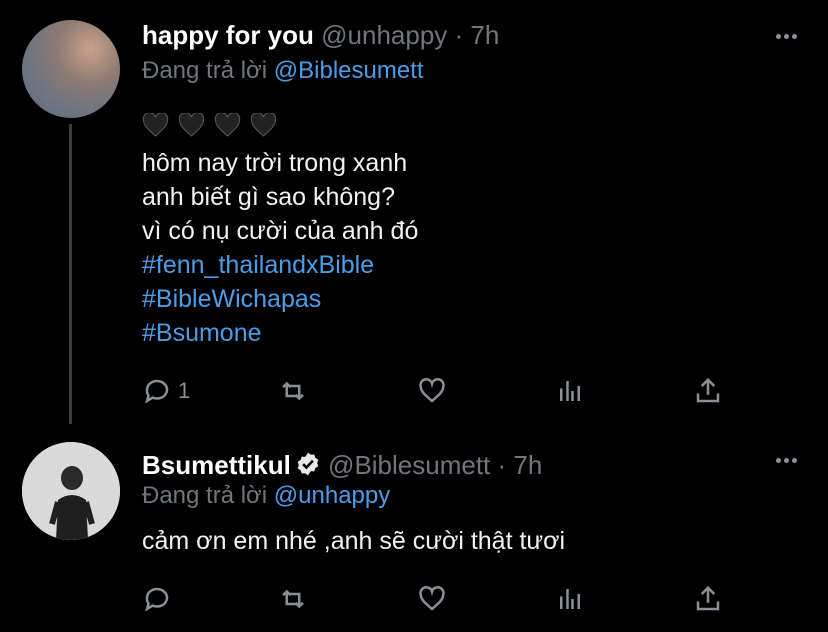 Image resolution: width=828 pixels, height=632 pixels. Describe the element at coordinates (320, 35) in the screenshot. I see `tweet-header: happy for you @unhappy · 7h` at that location.